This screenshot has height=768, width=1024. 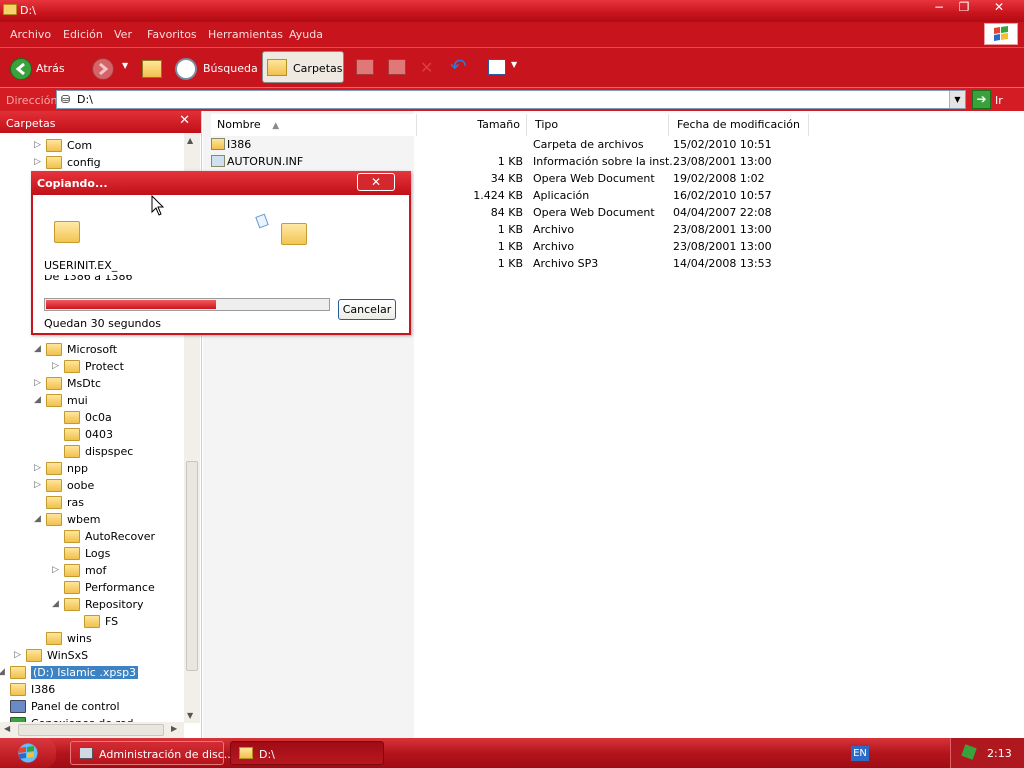 I want to click on up-folder-button, so click(x=152, y=68).